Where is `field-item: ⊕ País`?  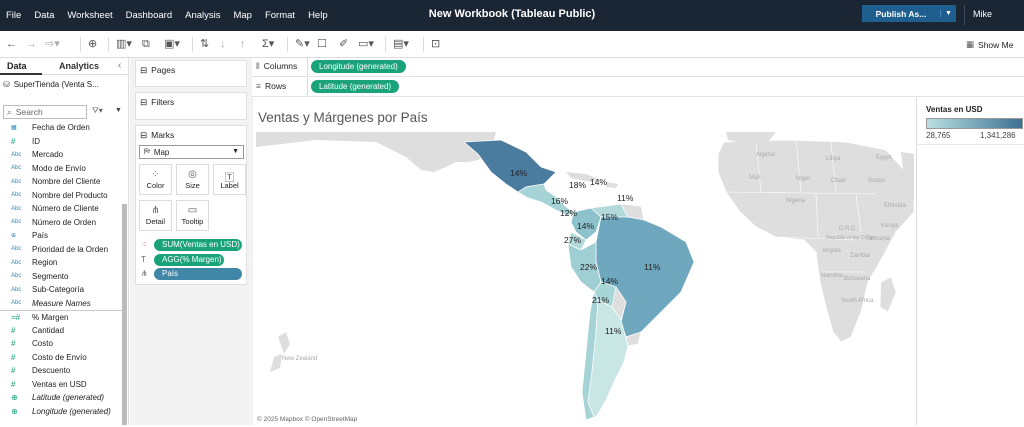
field-item: ⊕ País is located at coordinates (61, 236).